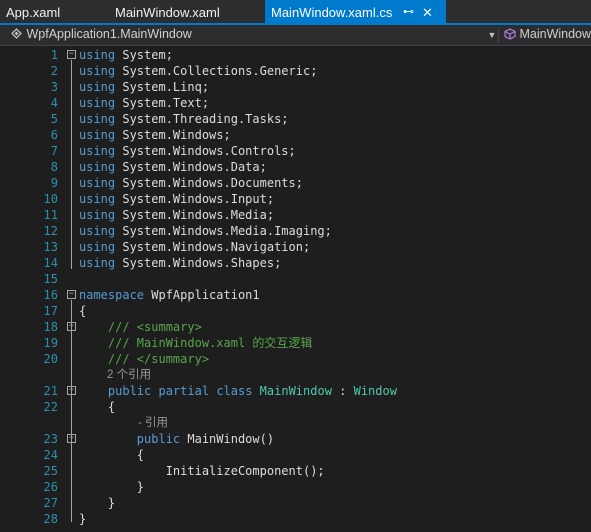 The height and width of the screenshot is (532, 591). What do you see at coordinates (50, 199) in the screenshot?
I see `line-number: 10` at bounding box center [50, 199].